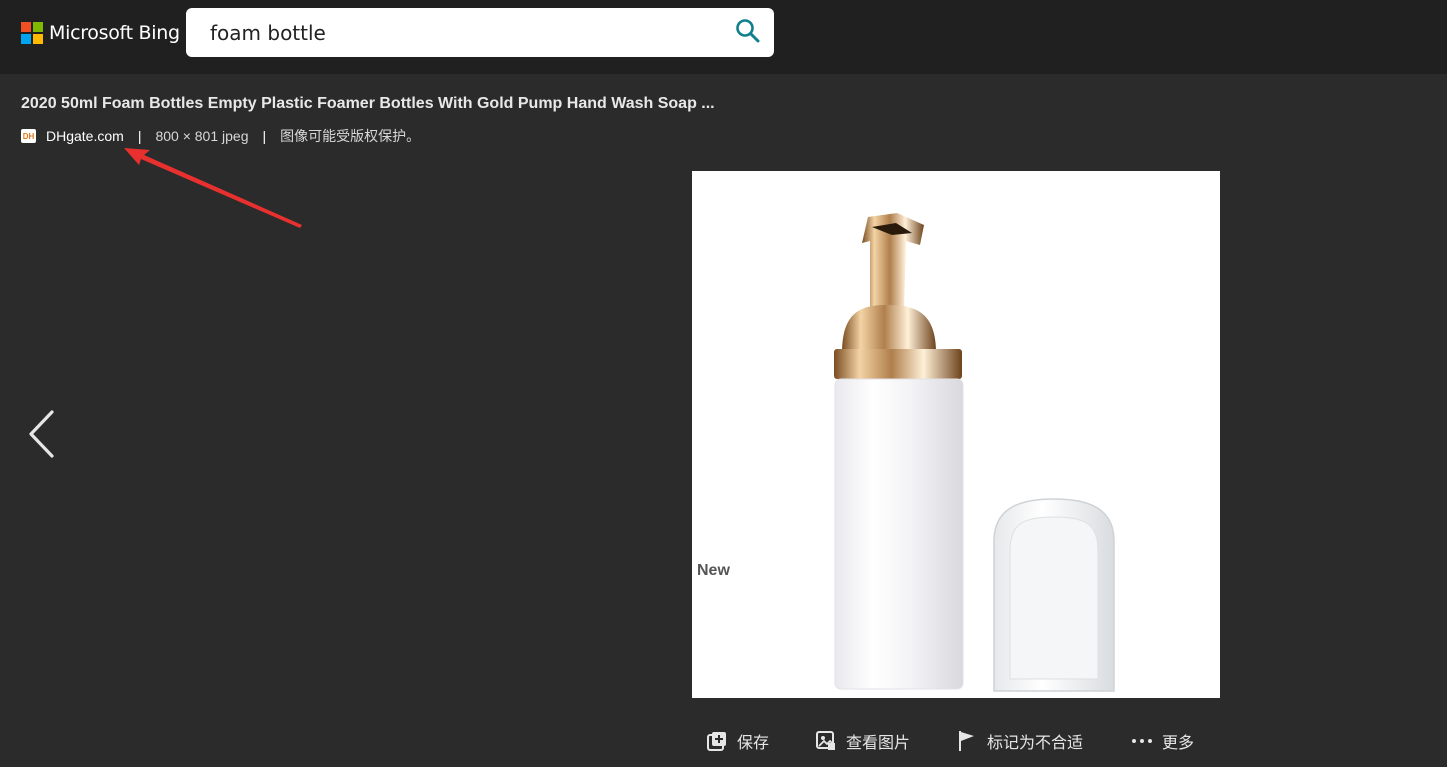 This screenshot has height=767, width=1447. What do you see at coordinates (1035, 742) in the screenshot?
I see `report-label: 标记为不合适` at bounding box center [1035, 742].